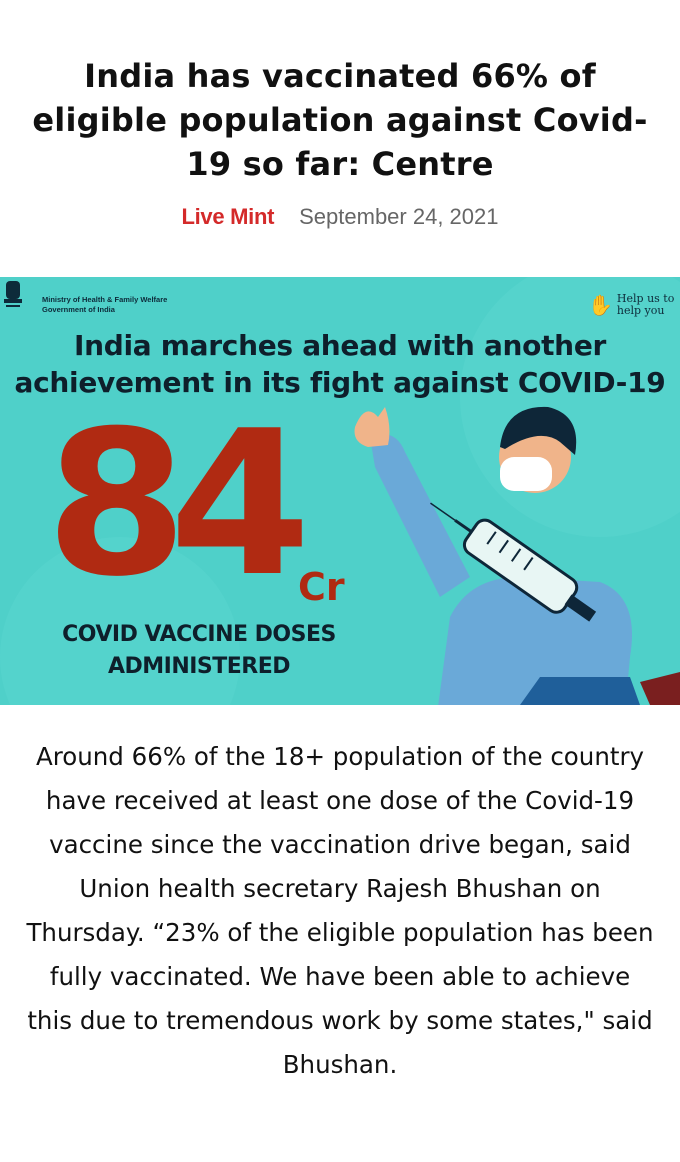 This screenshot has width=680, height=1162. What do you see at coordinates (631, 304) in the screenshot?
I see `help-us-badge: ✋ Help us to help you` at bounding box center [631, 304].